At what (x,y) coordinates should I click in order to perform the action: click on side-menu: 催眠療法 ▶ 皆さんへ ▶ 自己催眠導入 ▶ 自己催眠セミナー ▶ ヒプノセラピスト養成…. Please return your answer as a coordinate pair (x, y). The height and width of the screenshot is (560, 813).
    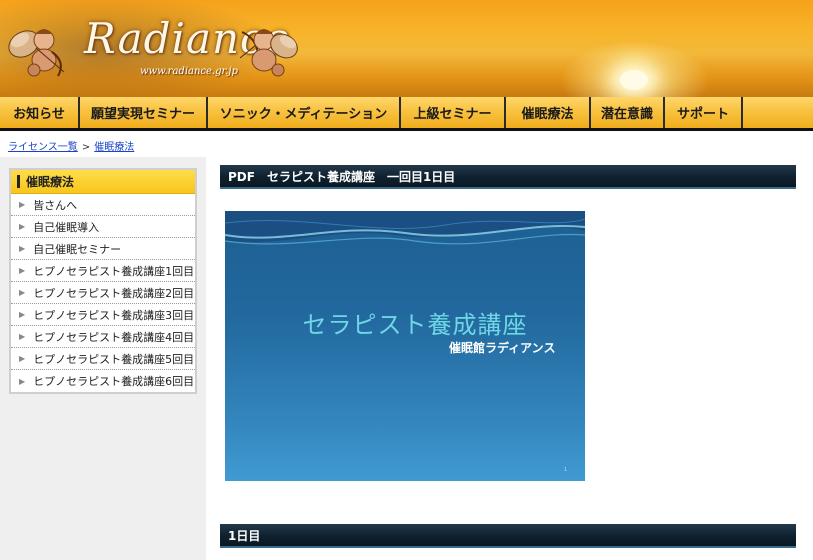
    Looking at the image, I should click on (103, 281).